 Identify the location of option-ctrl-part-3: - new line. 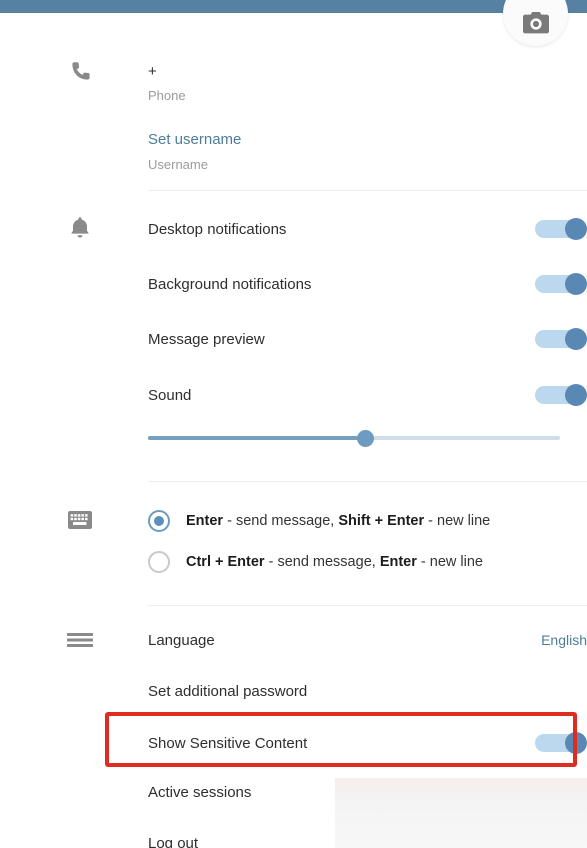
(449, 562).